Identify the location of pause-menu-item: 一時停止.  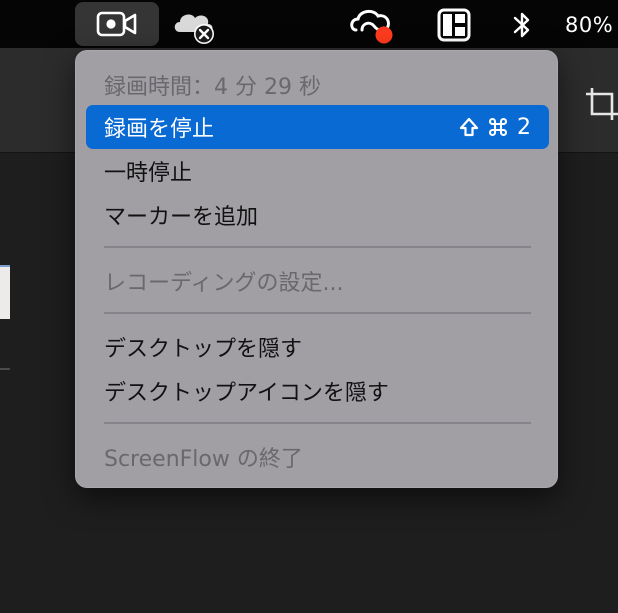
(317, 171).